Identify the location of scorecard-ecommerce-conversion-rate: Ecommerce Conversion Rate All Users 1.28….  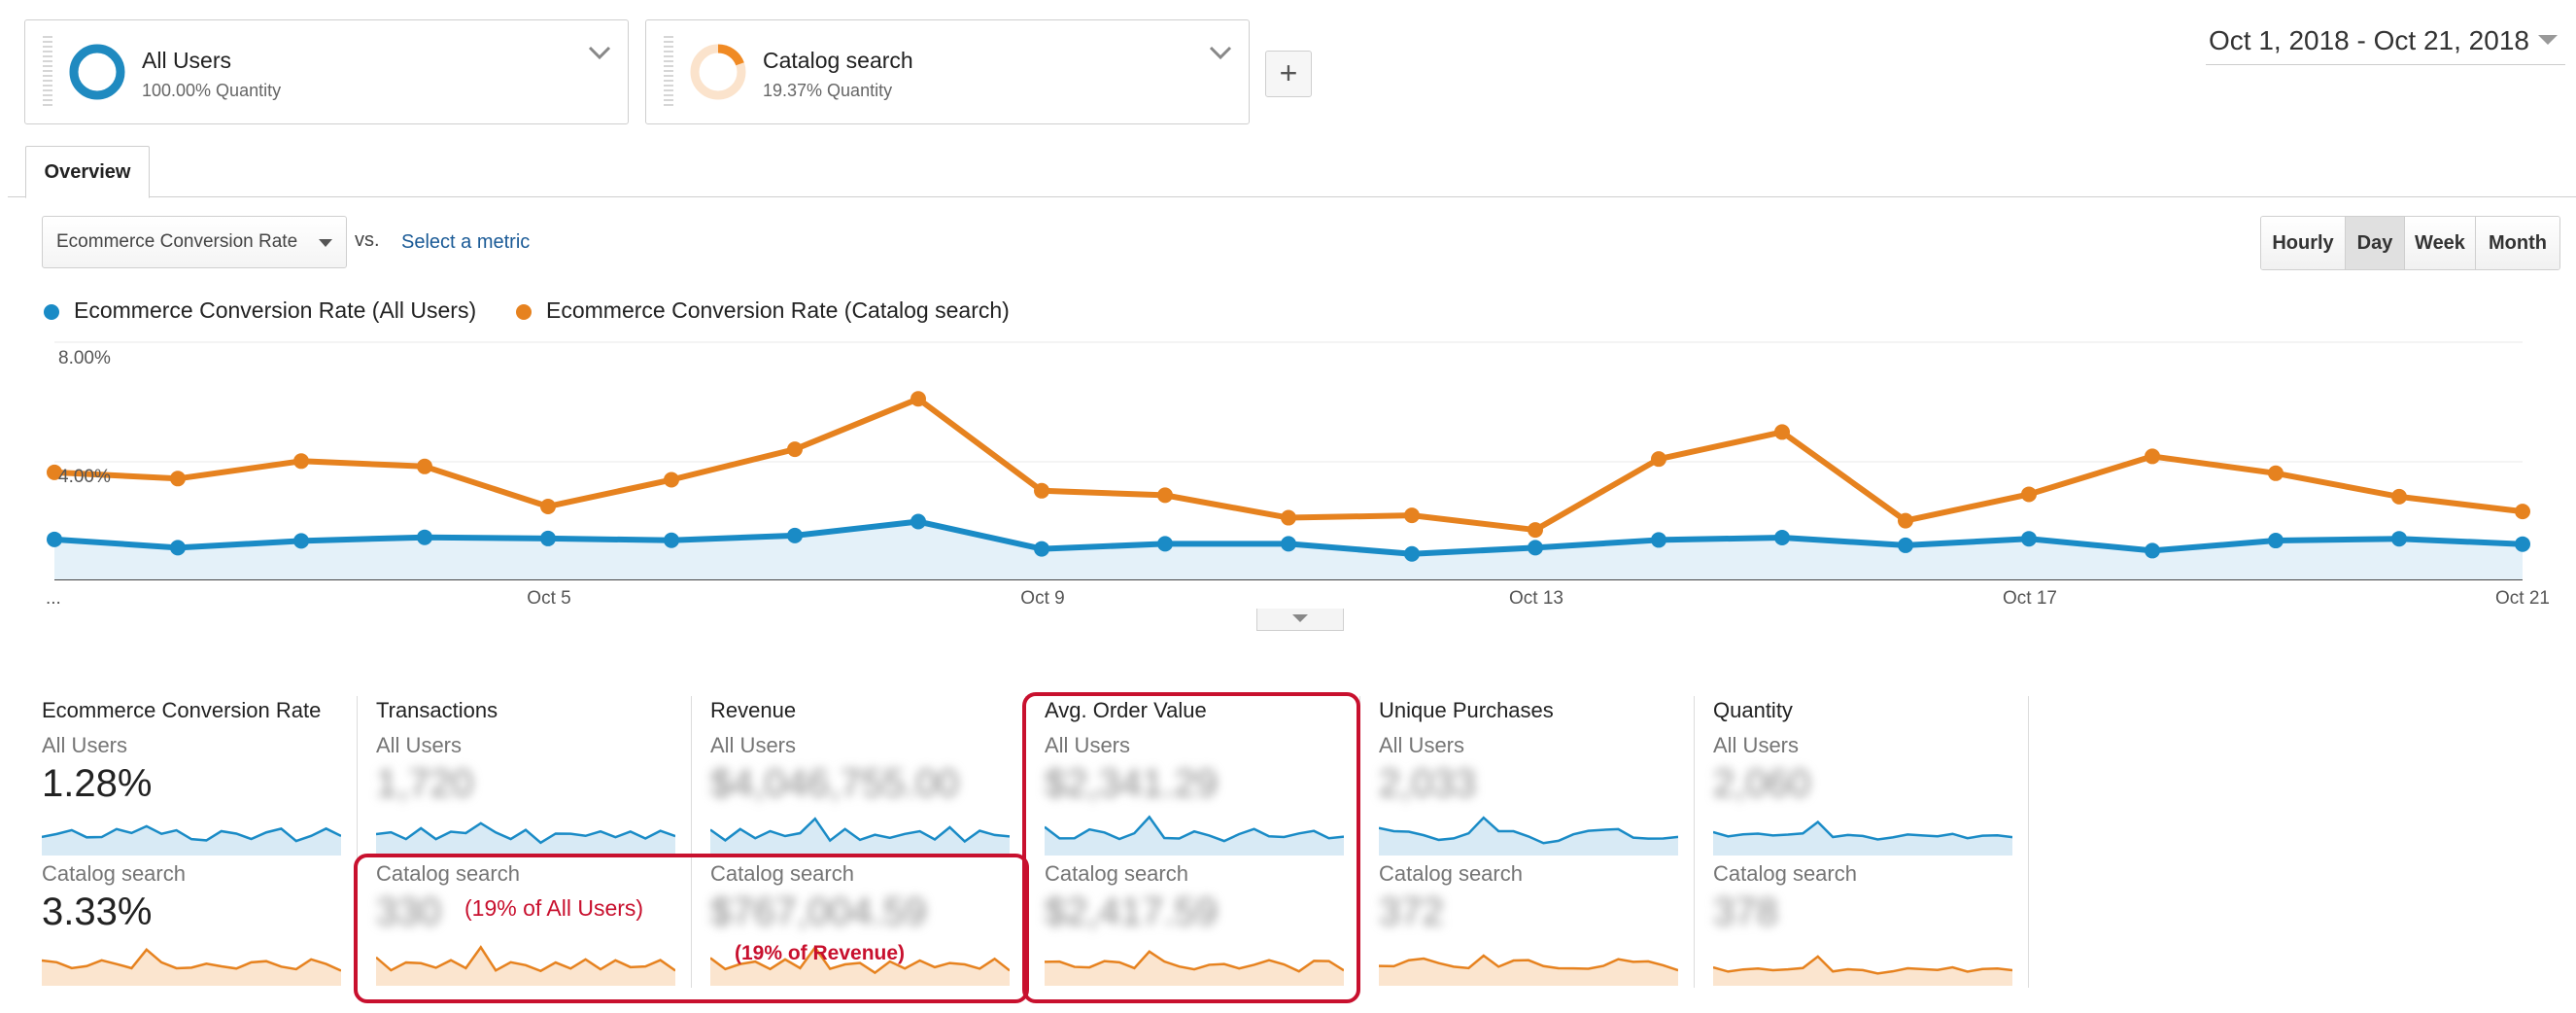
(208, 840).